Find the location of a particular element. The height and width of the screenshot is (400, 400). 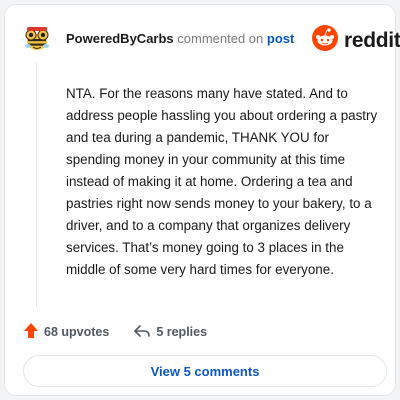

reddit-brand: reddit is located at coordinates (356, 40).